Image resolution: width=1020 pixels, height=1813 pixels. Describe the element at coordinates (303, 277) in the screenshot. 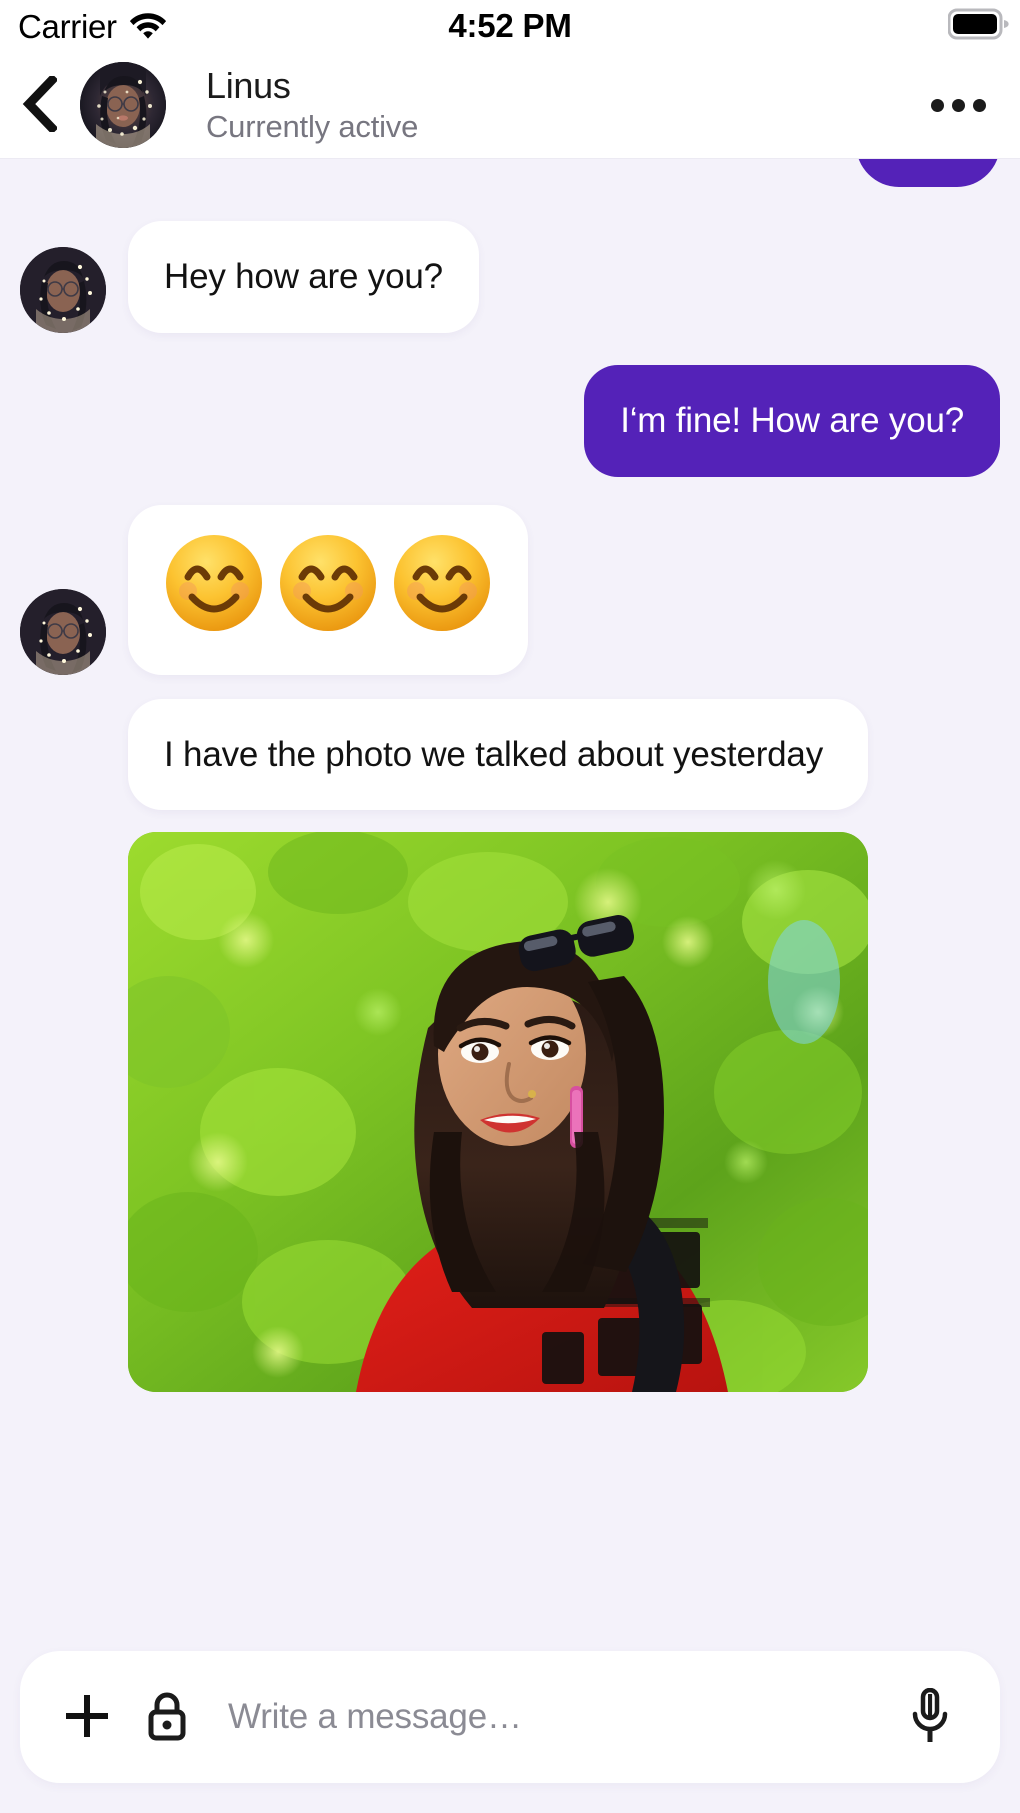

I see `message-bubble: Hey how are you?` at that location.